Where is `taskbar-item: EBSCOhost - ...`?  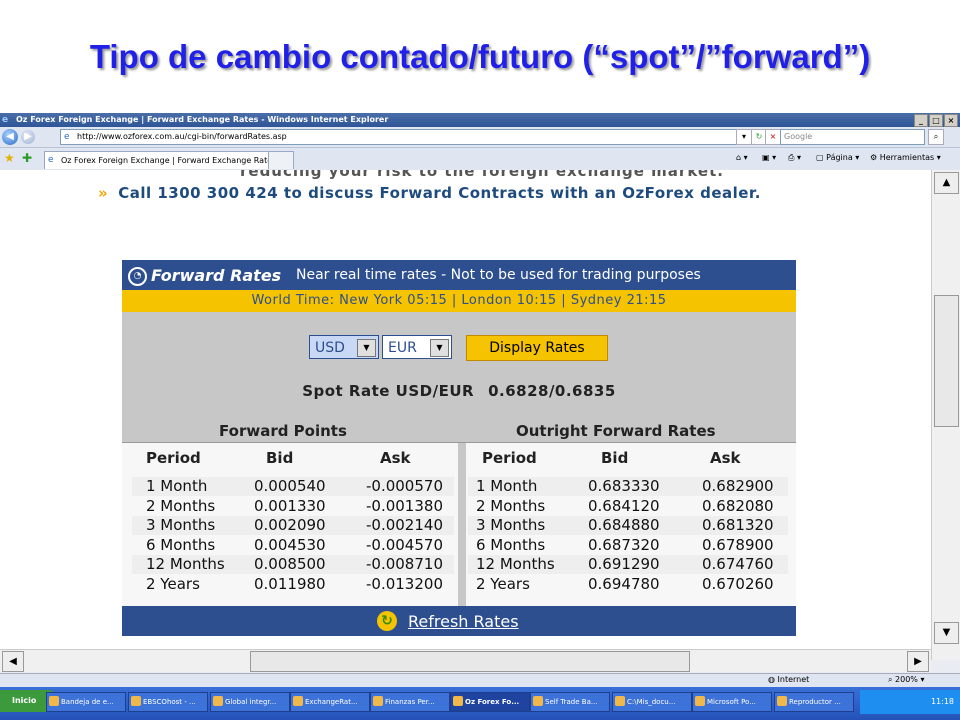 taskbar-item: EBSCOhost - ... is located at coordinates (168, 702).